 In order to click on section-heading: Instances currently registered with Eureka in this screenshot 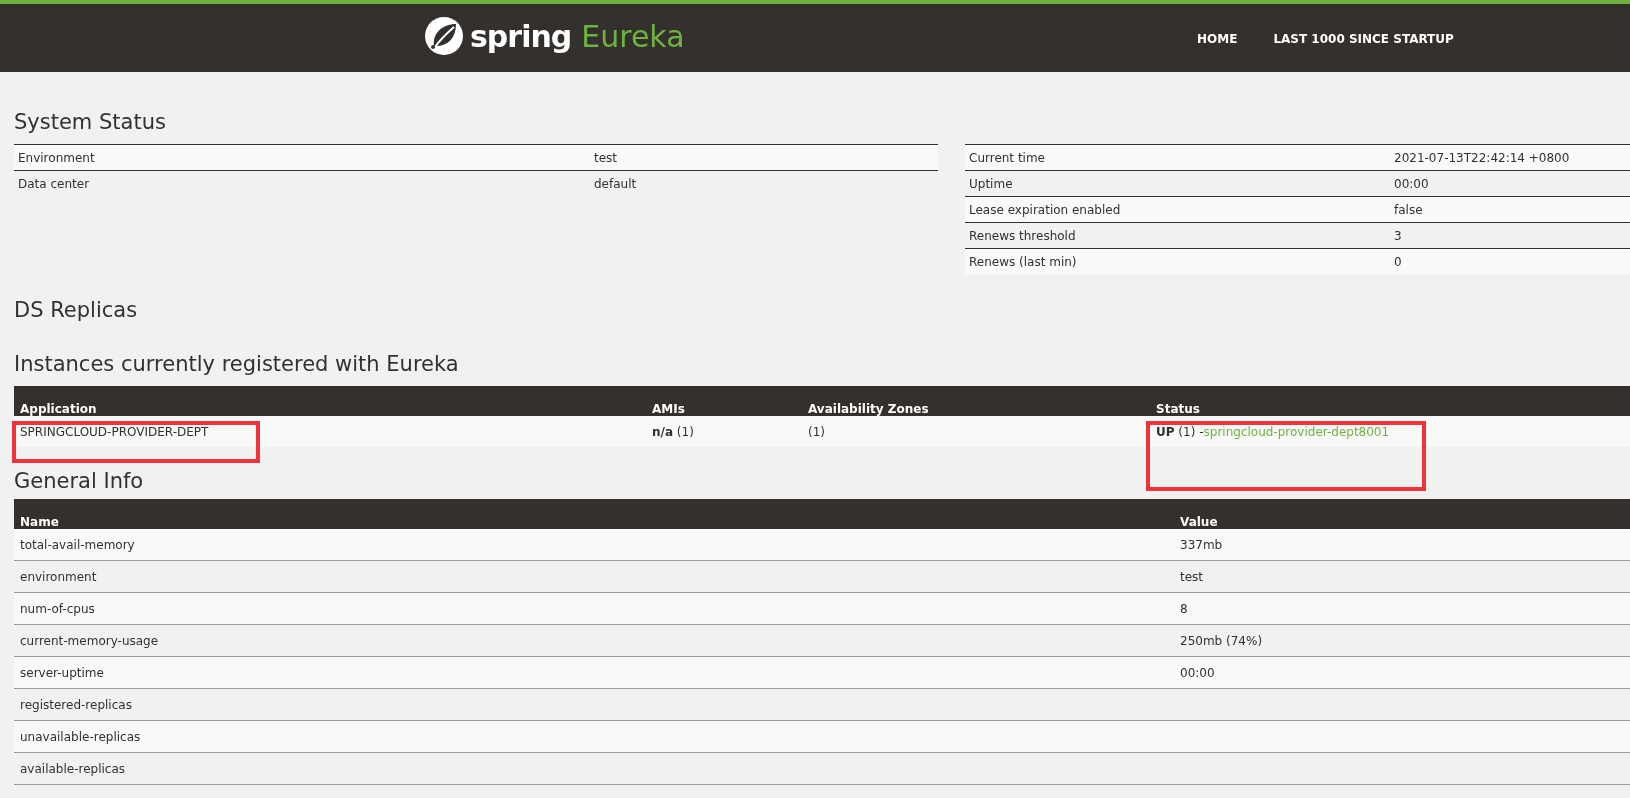, I will do `click(236, 364)`.